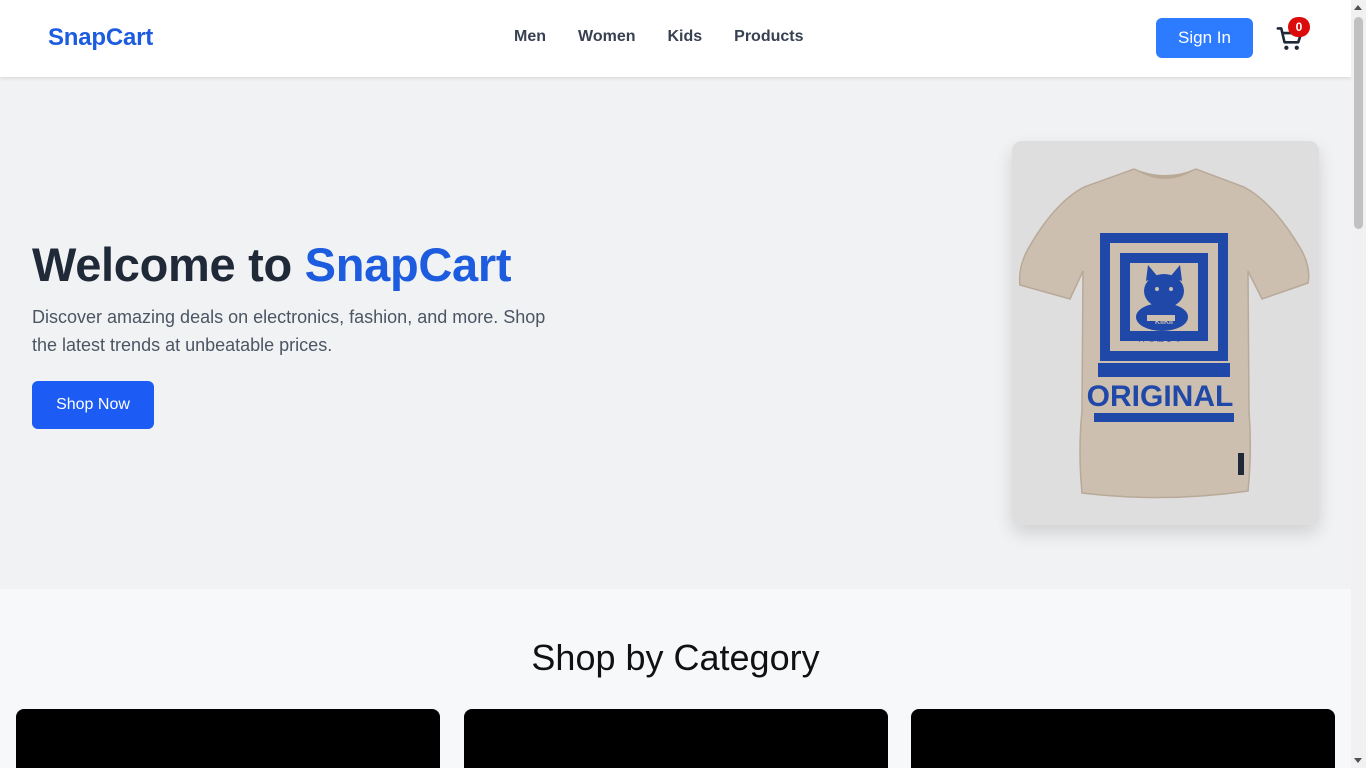 The width and height of the screenshot is (1366, 768). I want to click on scroll-up-arrow-icon, so click(1358, 7).